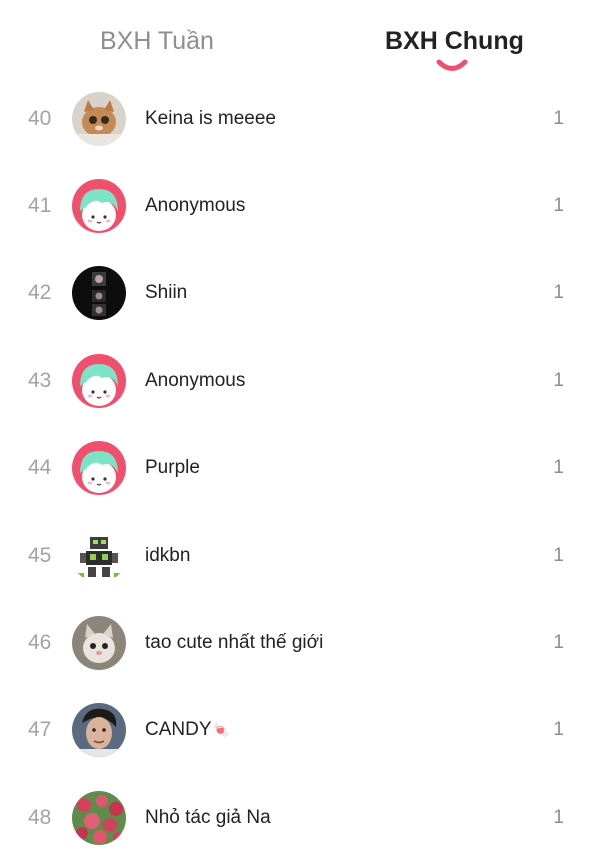 The width and height of the screenshot is (600, 862). Describe the element at coordinates (40, 206) in the screenshot. I see `rank-number: 41` at that location.